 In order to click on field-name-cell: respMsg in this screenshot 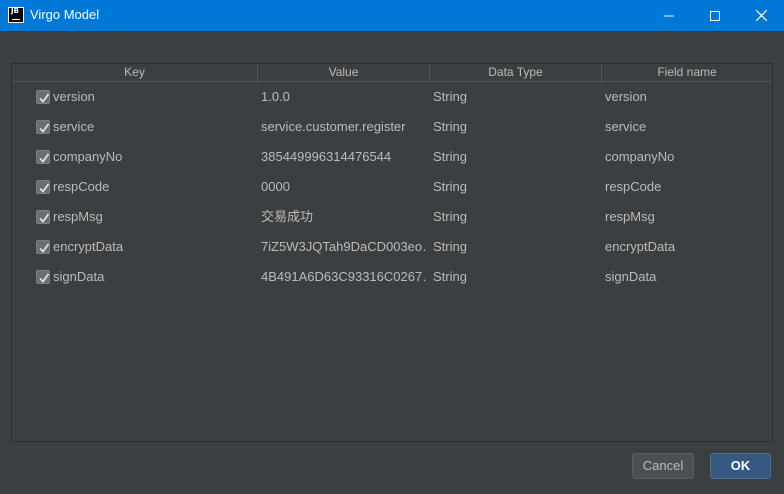, I will do `click(685, 217)`.